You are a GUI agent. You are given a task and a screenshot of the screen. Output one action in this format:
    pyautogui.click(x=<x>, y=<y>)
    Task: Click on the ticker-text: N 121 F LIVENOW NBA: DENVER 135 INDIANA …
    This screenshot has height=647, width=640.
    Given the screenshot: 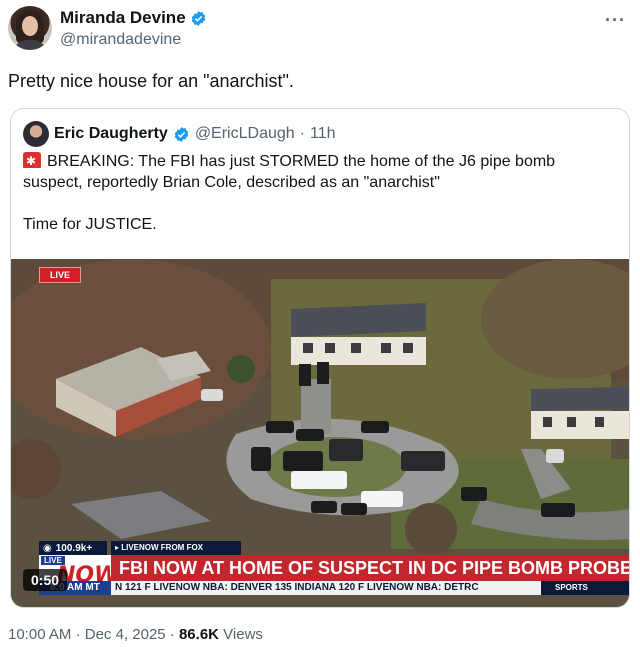 What is the action you would take?
    pyautogui.click(x=326, y=588)
    